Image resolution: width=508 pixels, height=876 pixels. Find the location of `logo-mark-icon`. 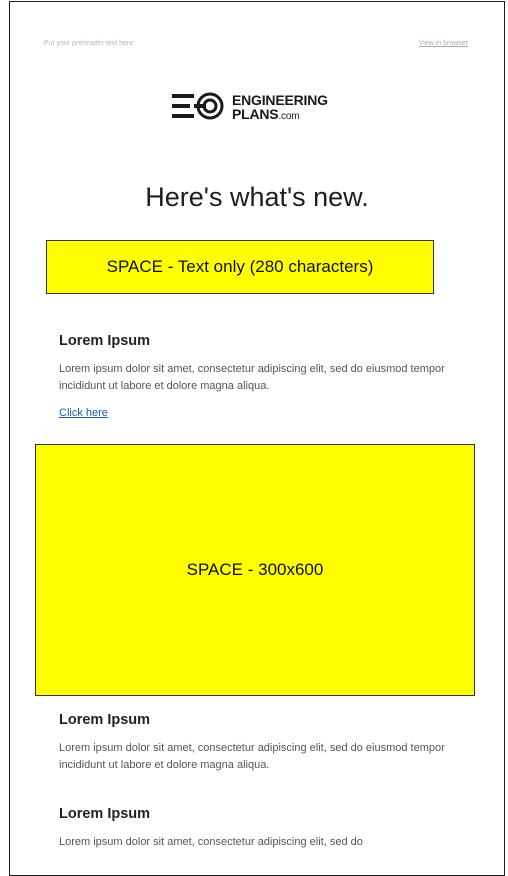

logo-mark-icon is located at coordinates (198, 106).